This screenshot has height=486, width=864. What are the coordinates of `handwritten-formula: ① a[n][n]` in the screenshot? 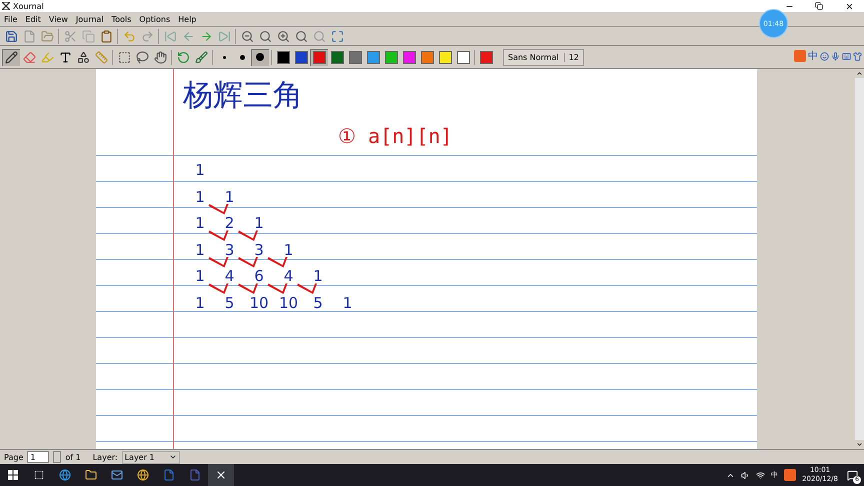 It's located at (395, 136).